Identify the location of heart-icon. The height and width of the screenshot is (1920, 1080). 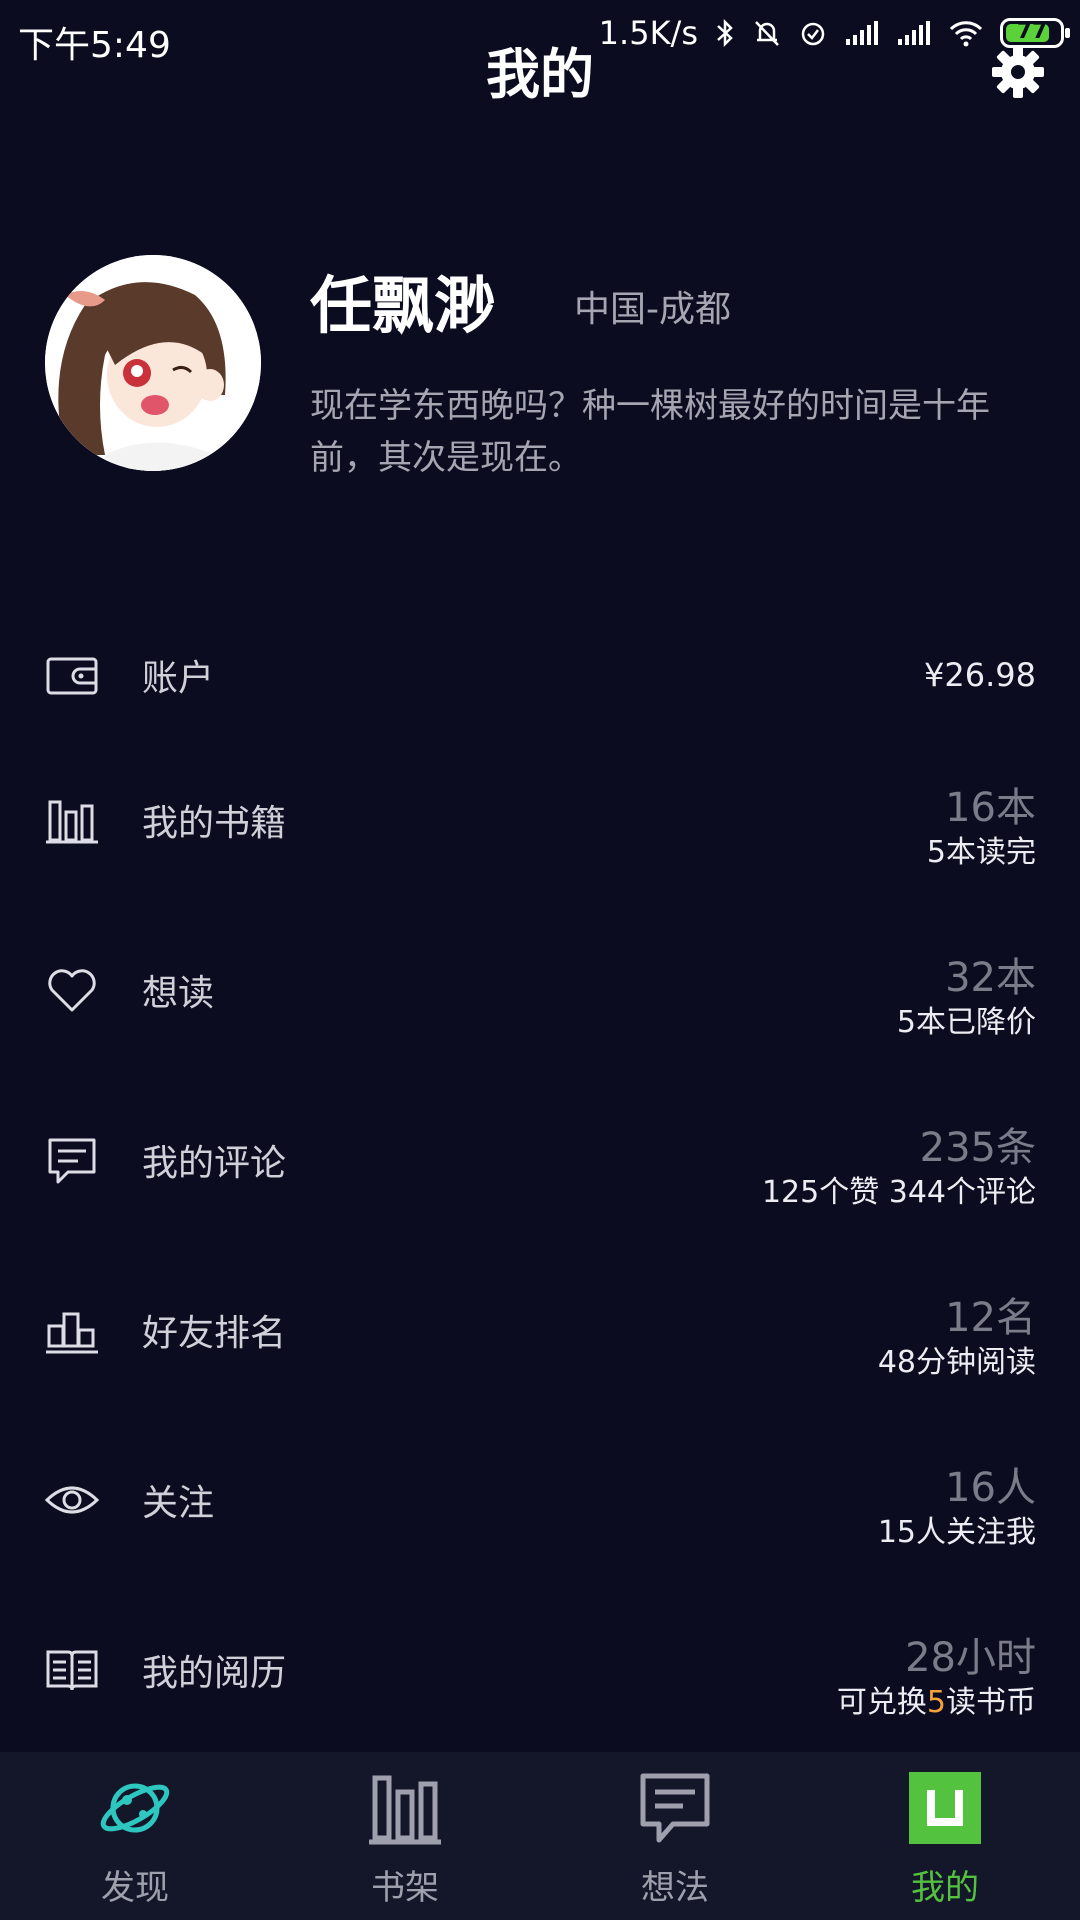
(72, 990).